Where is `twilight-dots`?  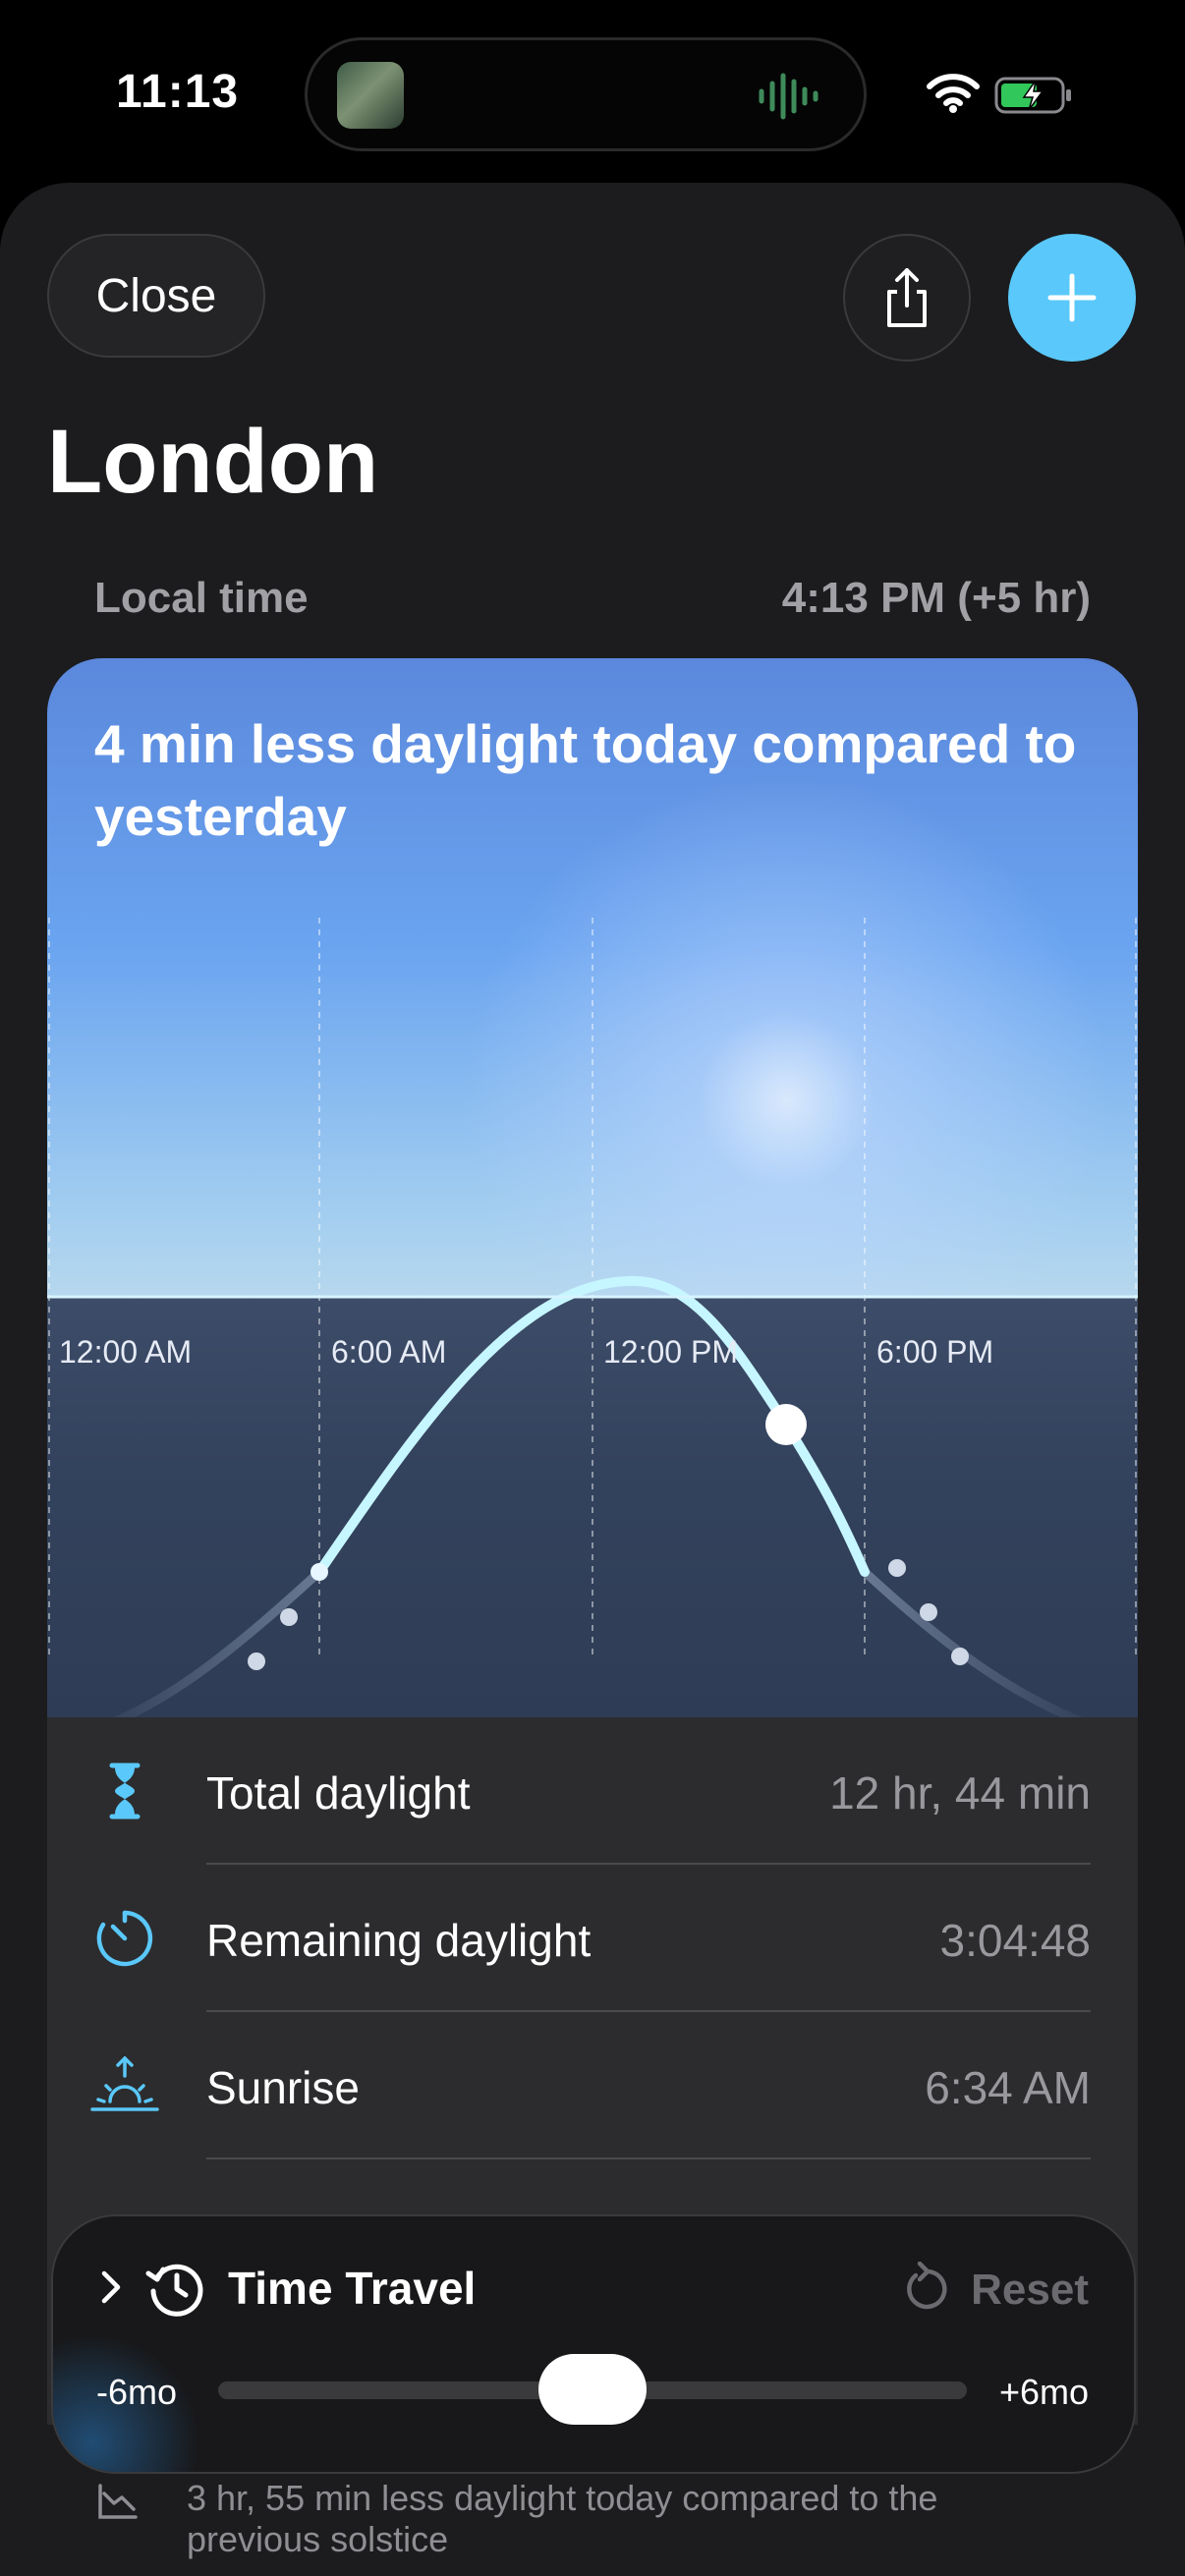 twilight-dots is located at coordinates (608, 1614).